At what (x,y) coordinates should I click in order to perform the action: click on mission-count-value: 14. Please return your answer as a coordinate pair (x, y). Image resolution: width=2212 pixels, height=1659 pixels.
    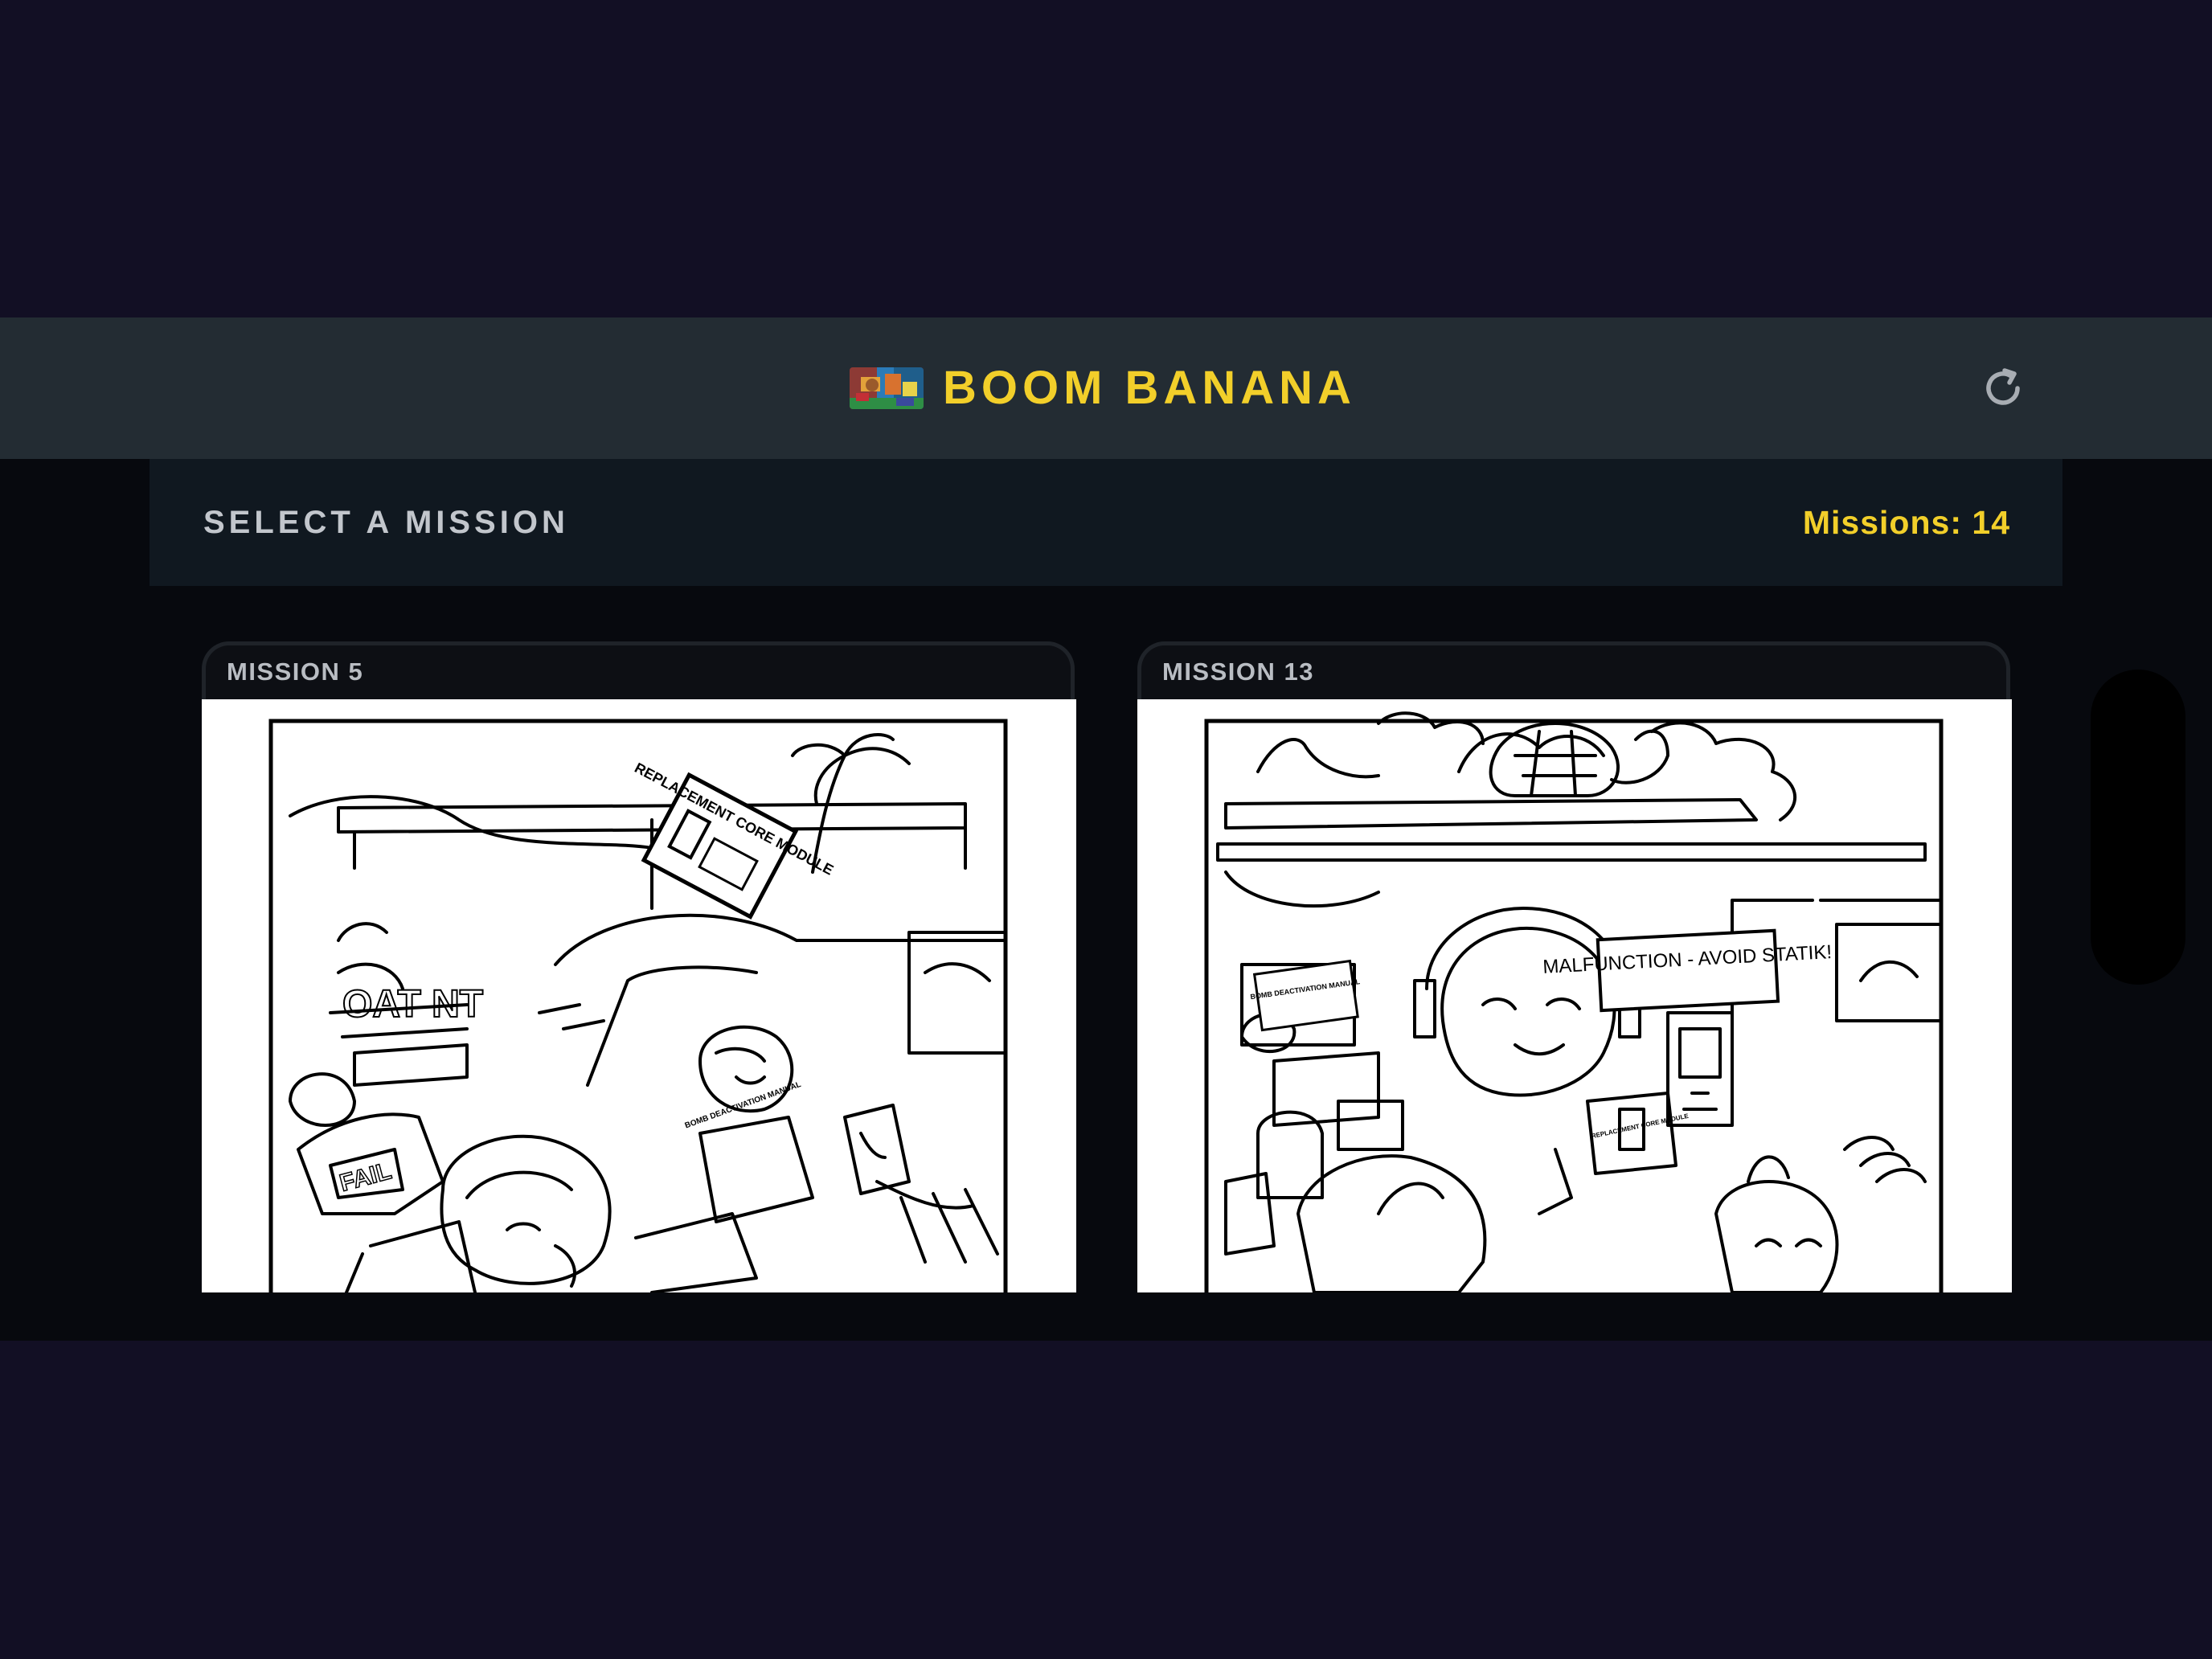
    Looking at the image, I should click on (1991, 522).